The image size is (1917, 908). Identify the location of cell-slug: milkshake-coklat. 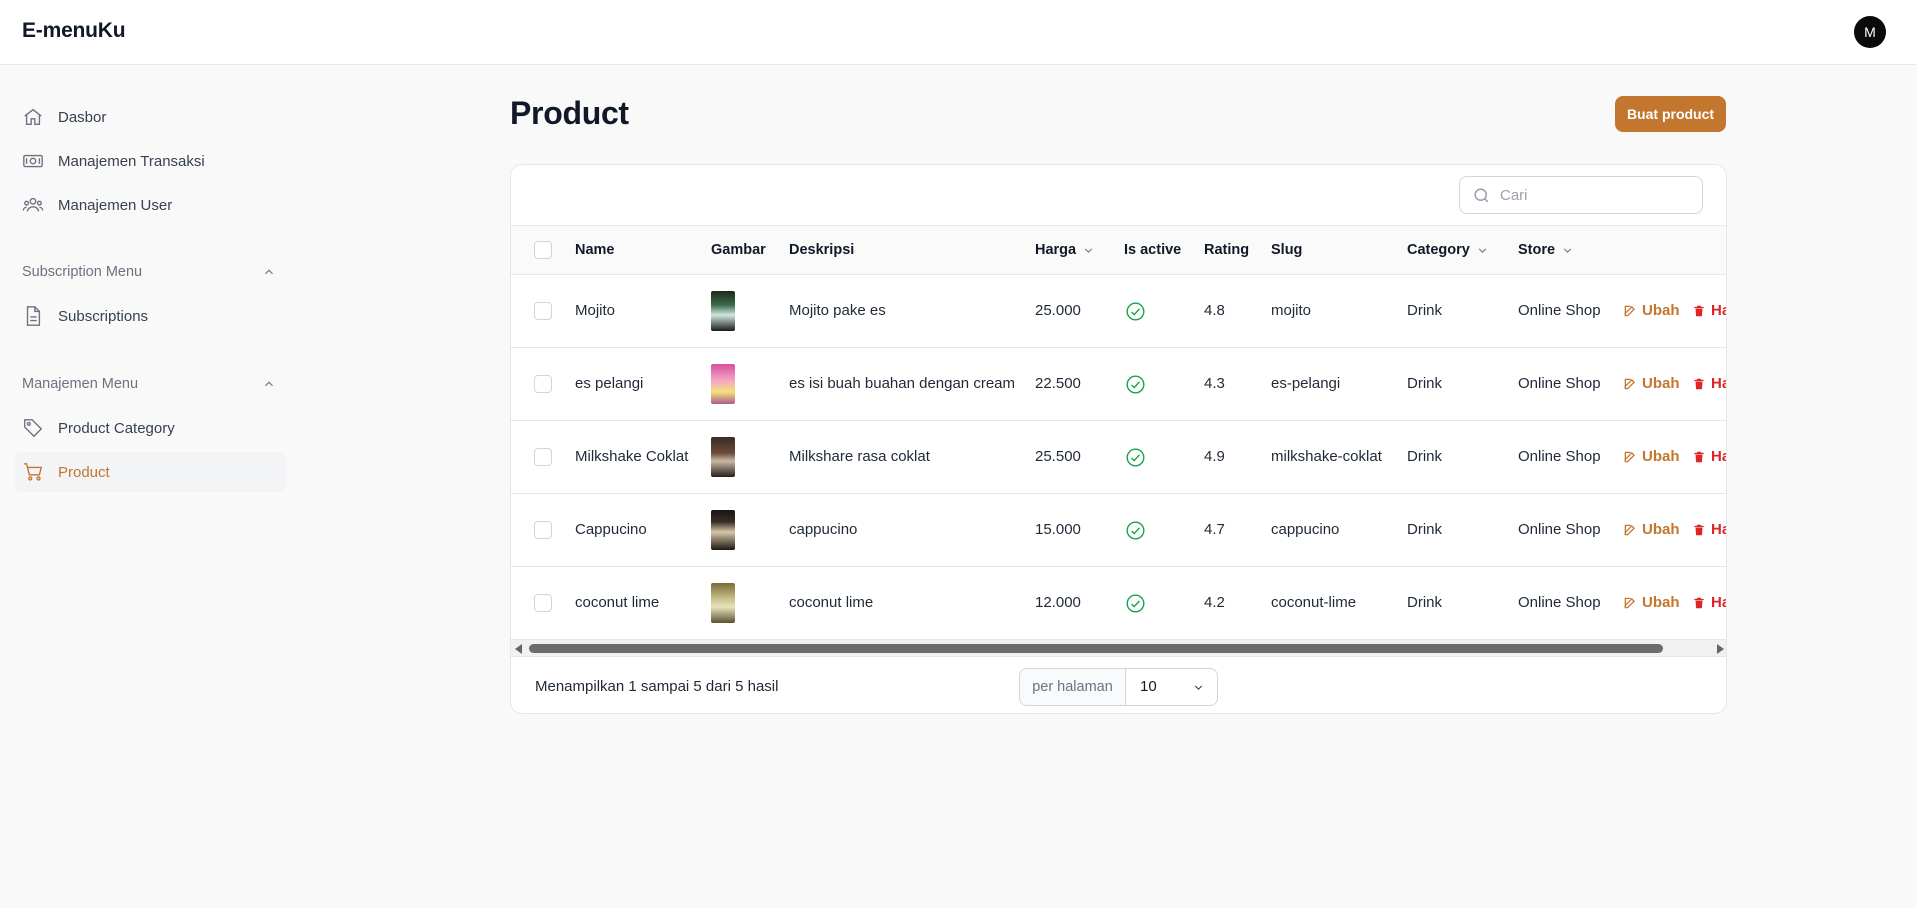
(1326, 456).